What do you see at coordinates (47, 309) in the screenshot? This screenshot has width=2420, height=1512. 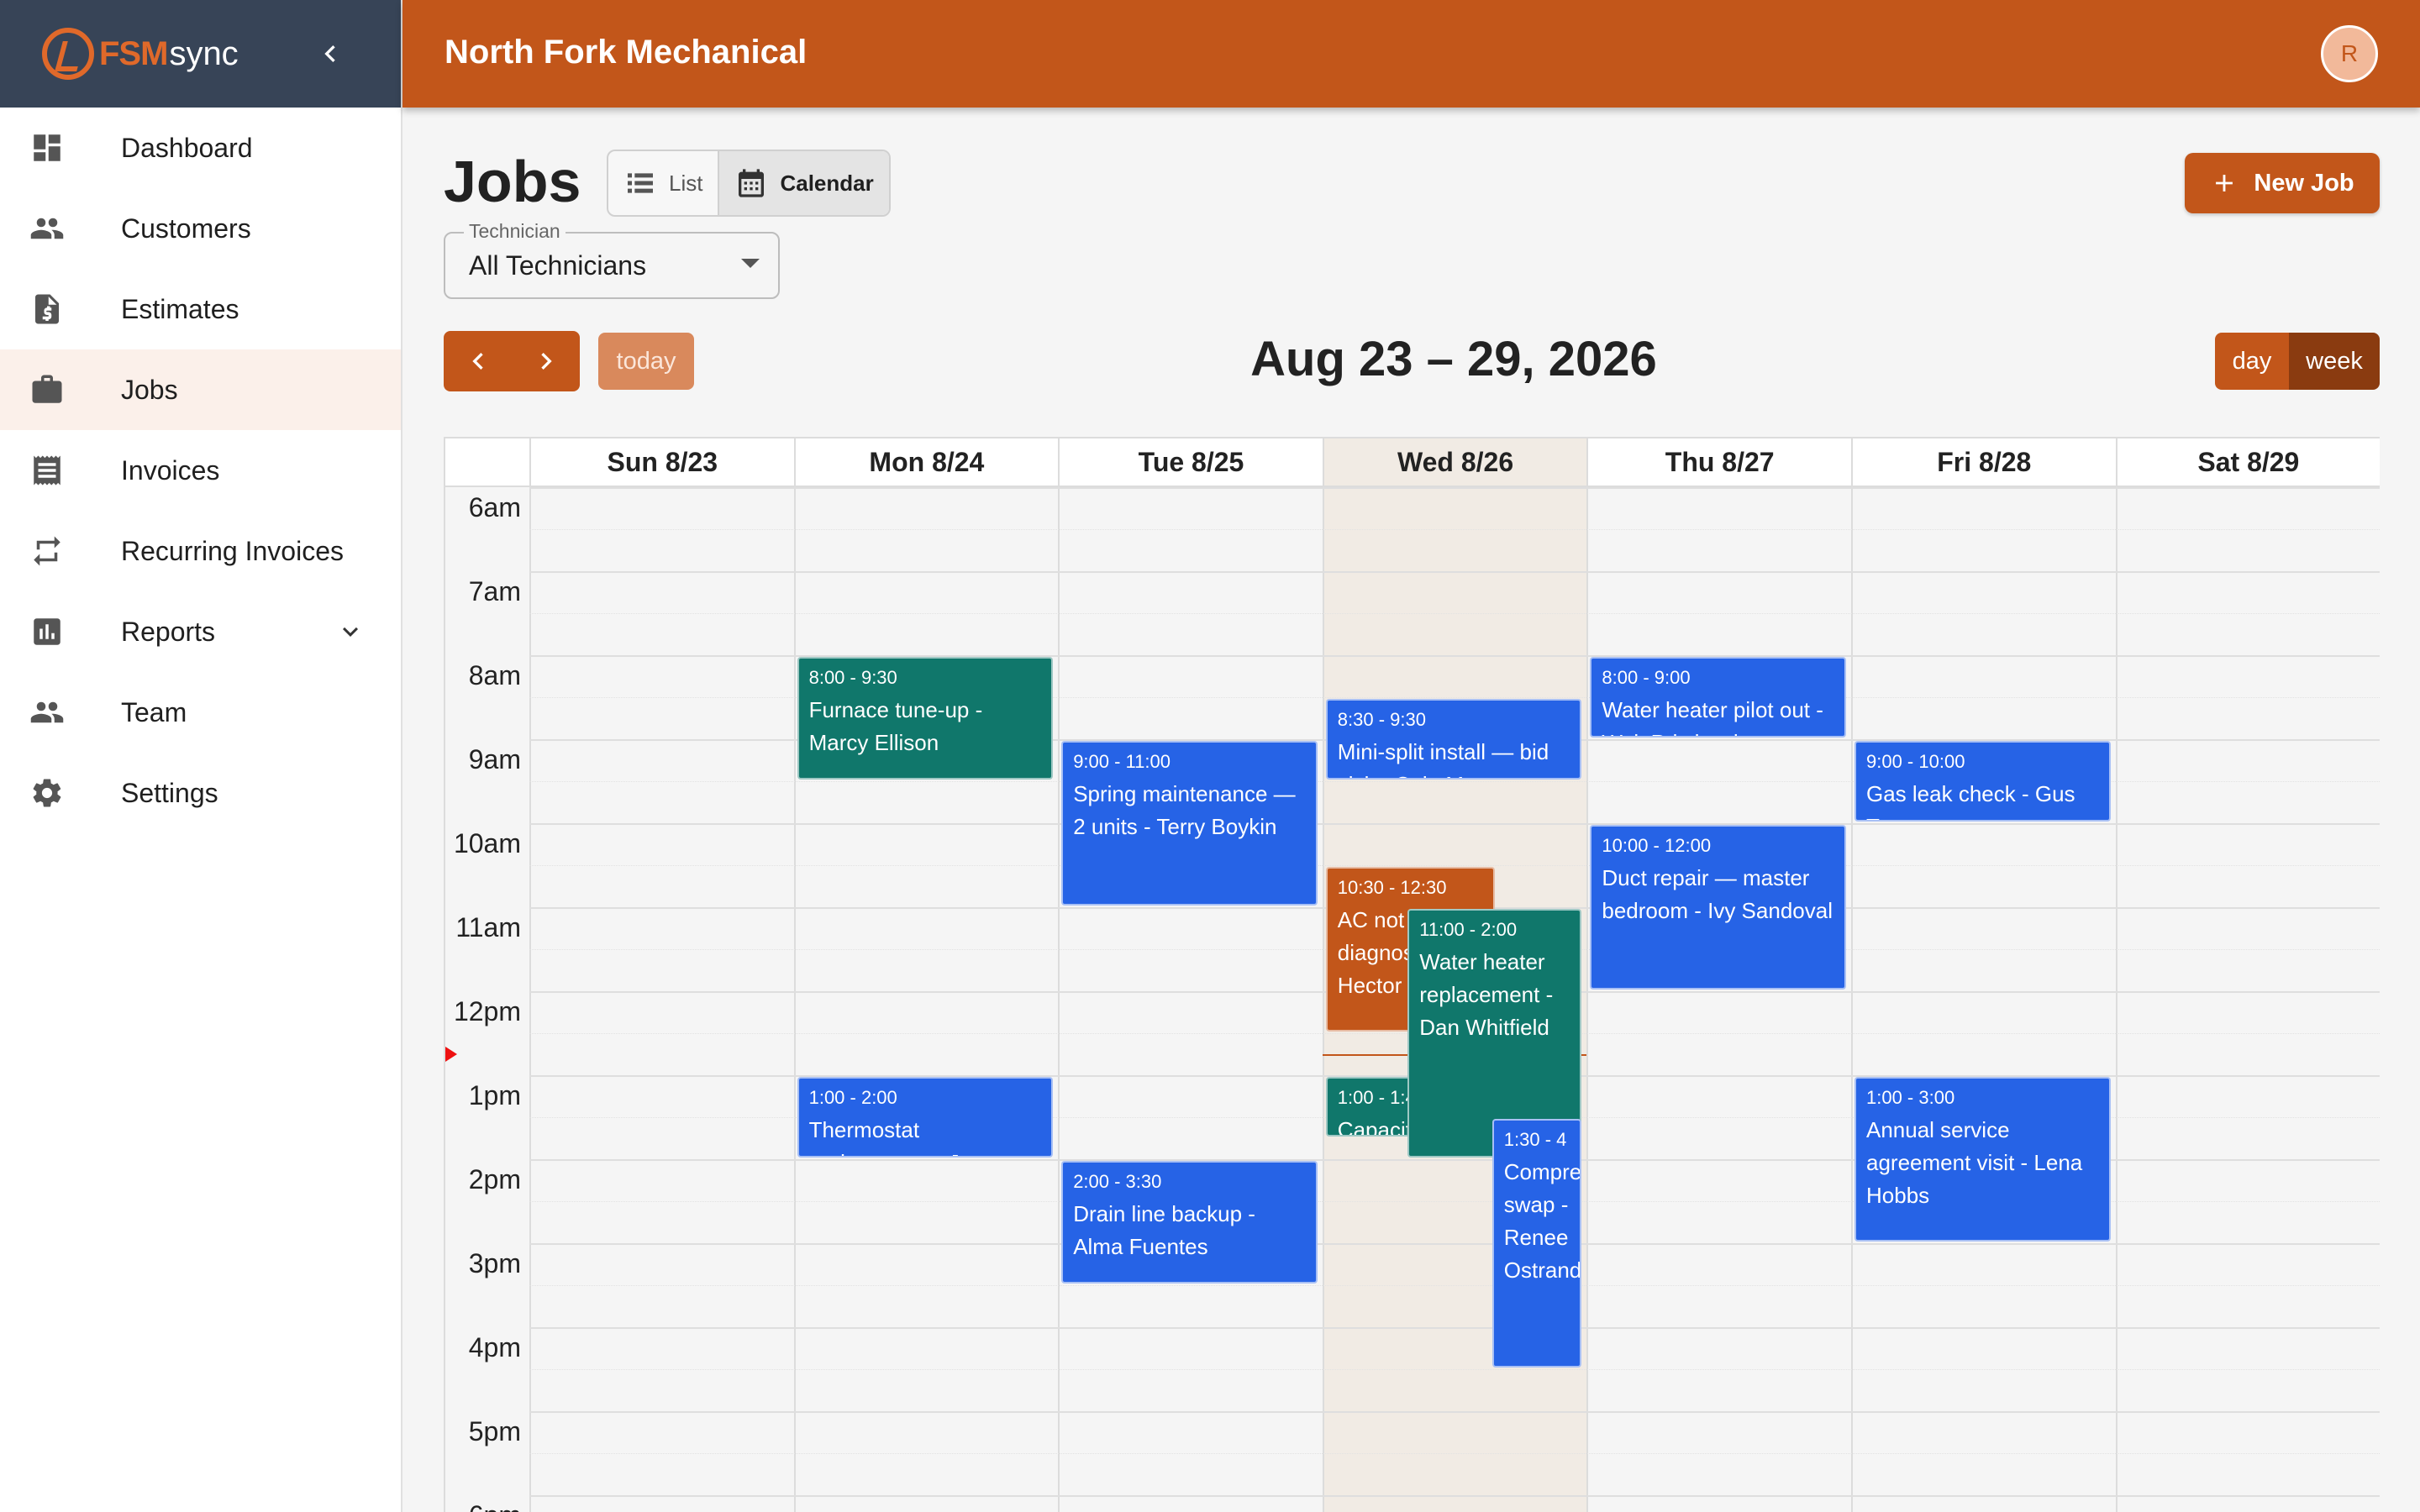 I see `document-dollar-icon` at bounding box center [47, 309].